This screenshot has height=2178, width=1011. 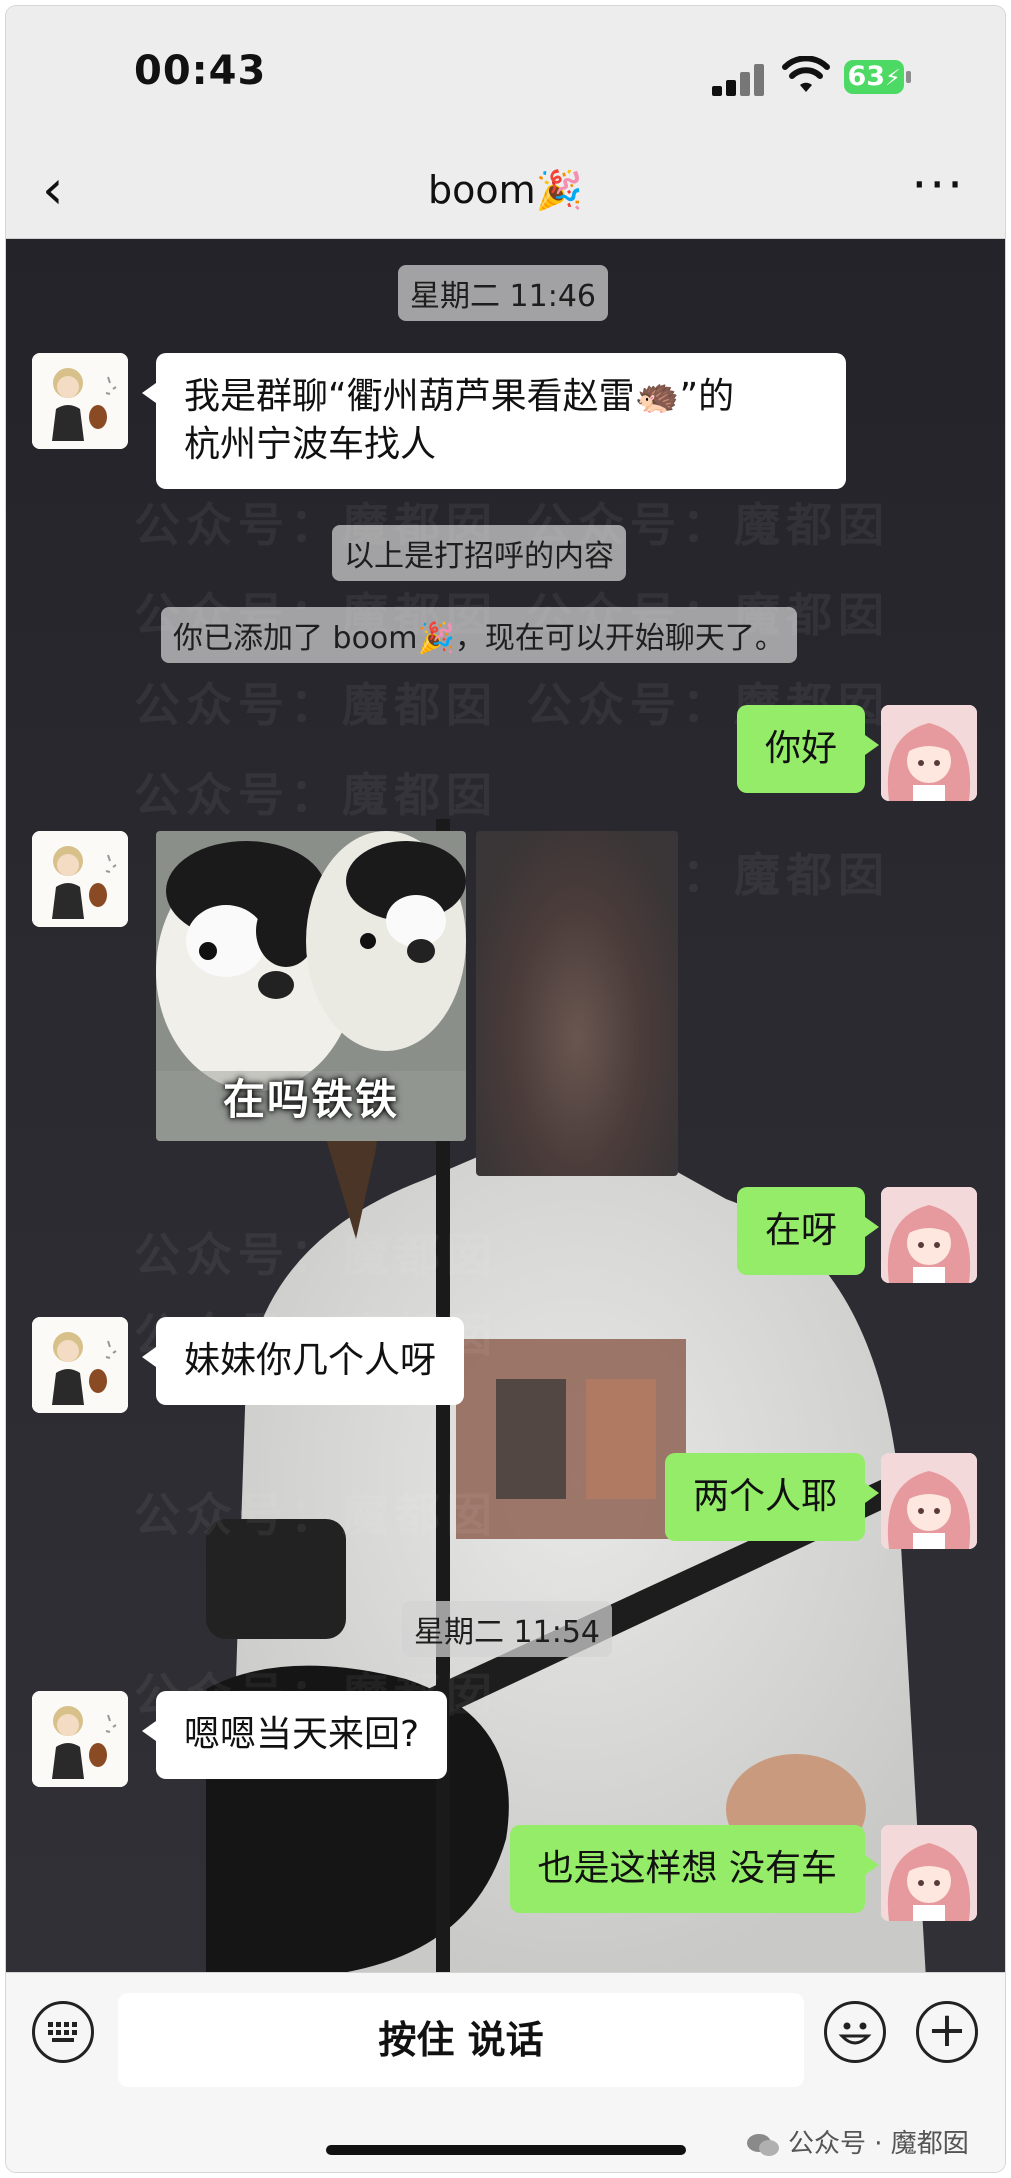 I want to click on wechat-public-account-credit: 公众号 · 魔都囡, so click(x=857, y=2141).